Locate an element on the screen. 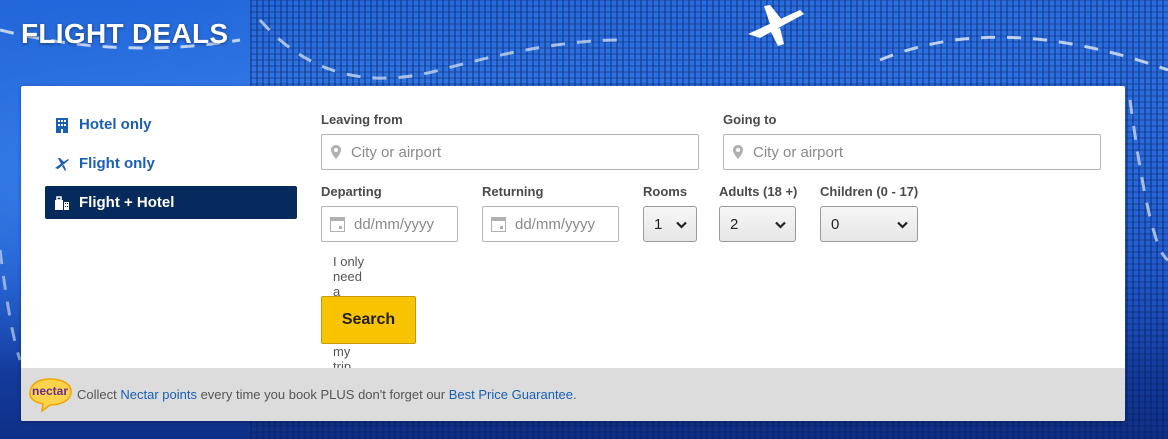 The image size is (1168, 439). search-type-tabs: Hotel only Flight only Flight + Hotel is located at coordinates (171, 166).